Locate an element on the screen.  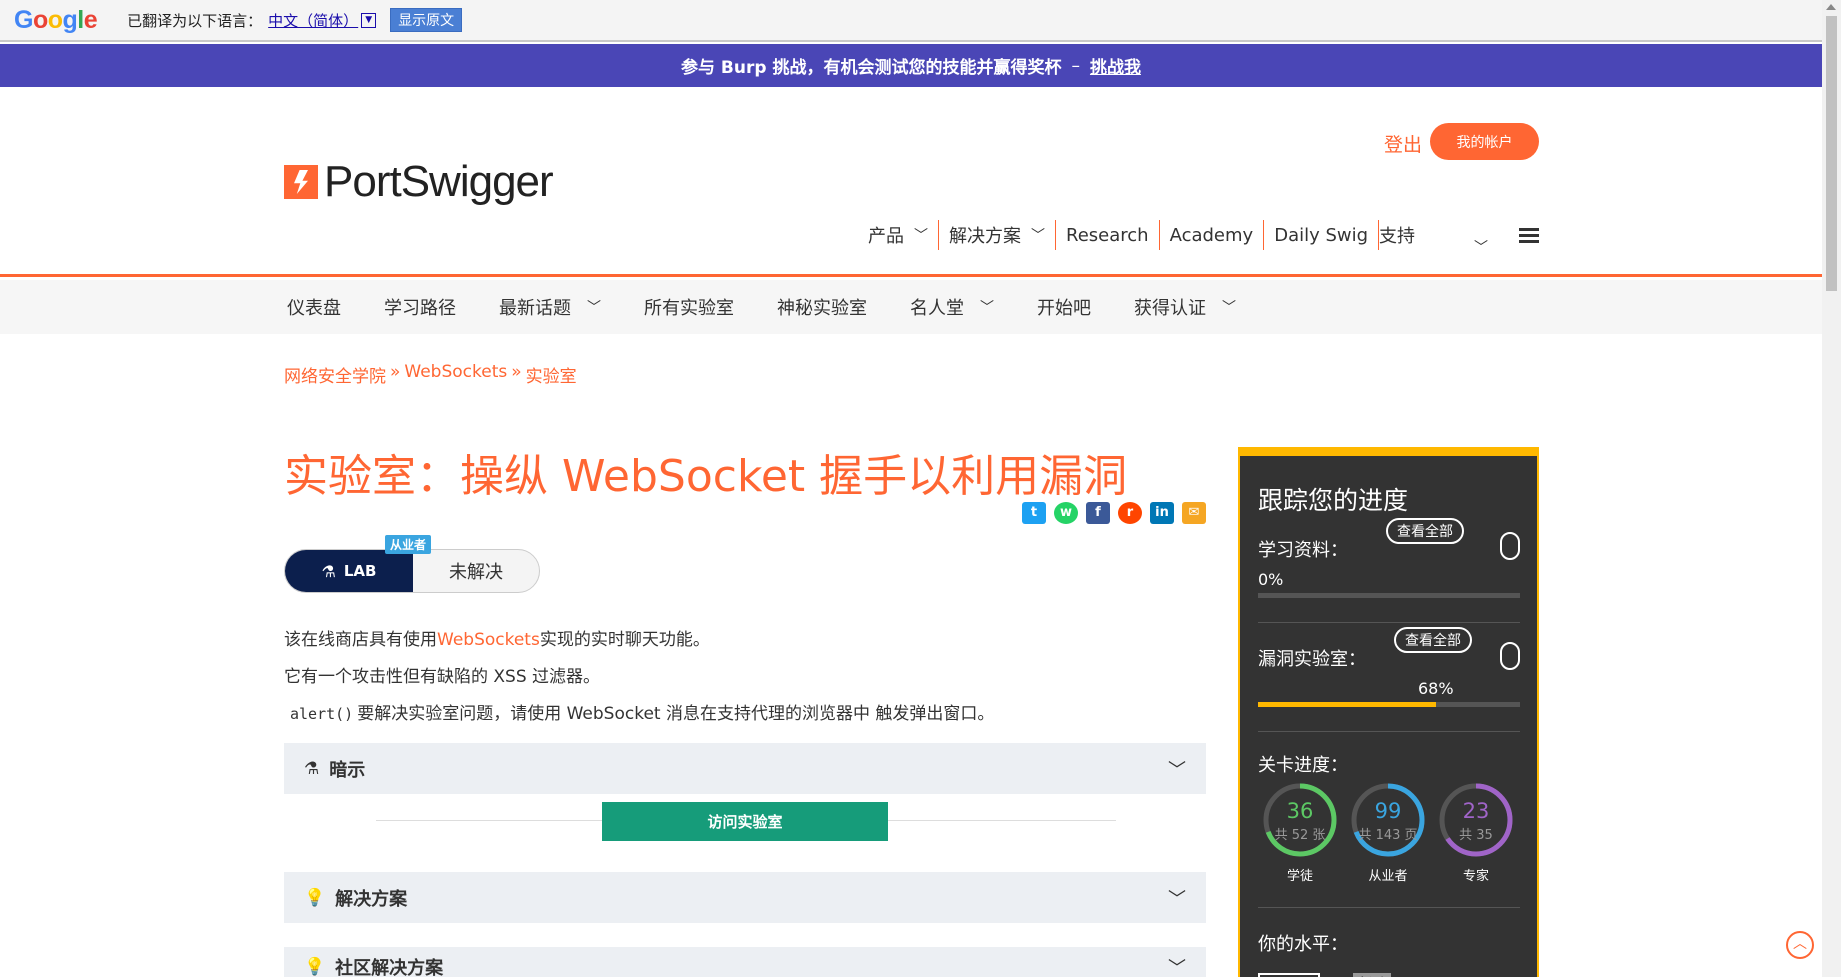
subnav-item-learning-paths: 学习路径 is located at coordinates (420, 307).